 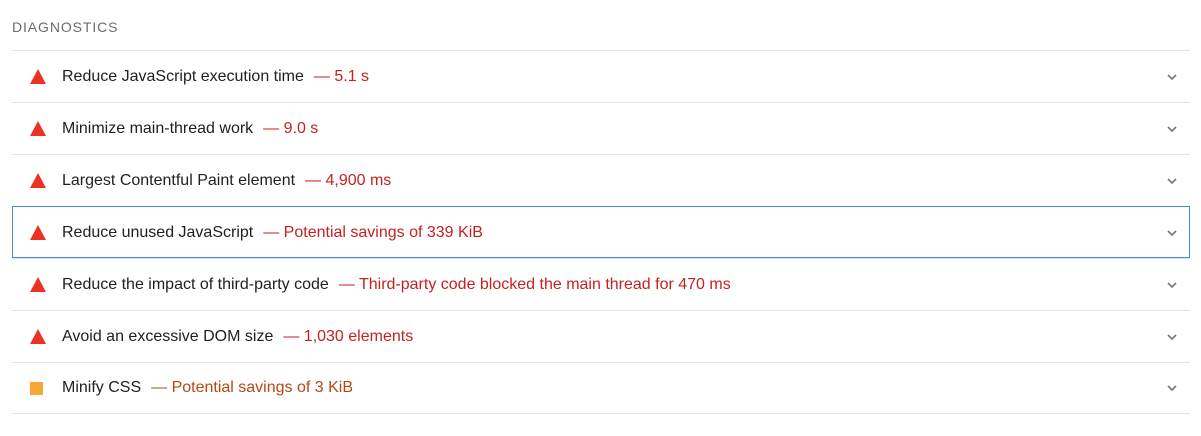 I want to click on average-square-icon, so click(x=37, y=388).